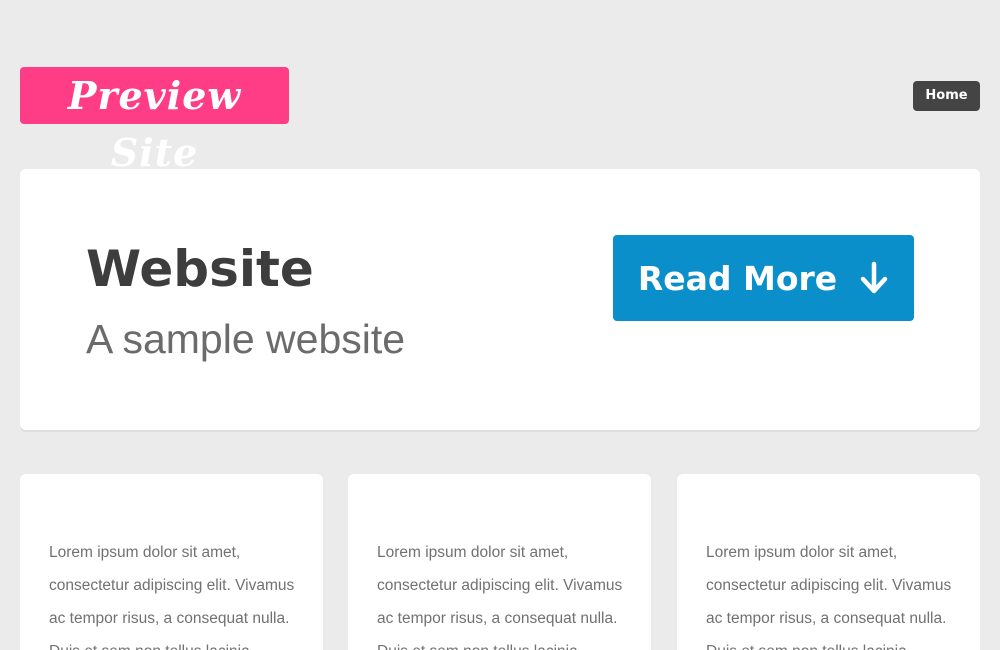  I want to click on hero-subtitle: A sample website, so click(246, 339).